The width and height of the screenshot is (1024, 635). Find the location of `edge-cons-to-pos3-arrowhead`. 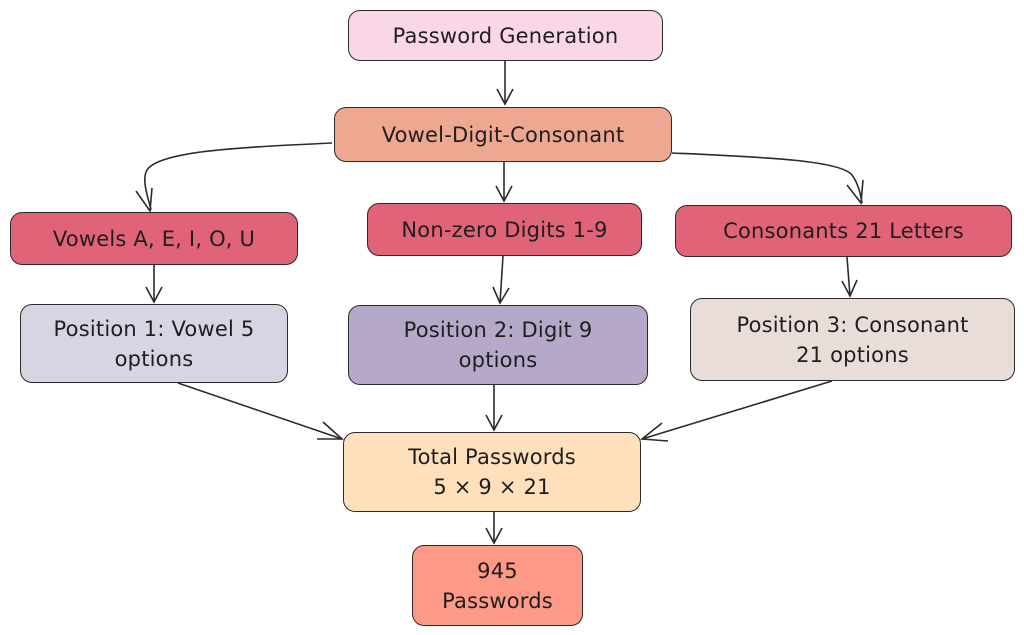

edge-cons-to-pos3-arrowhead is located at coordinates (849, 288).